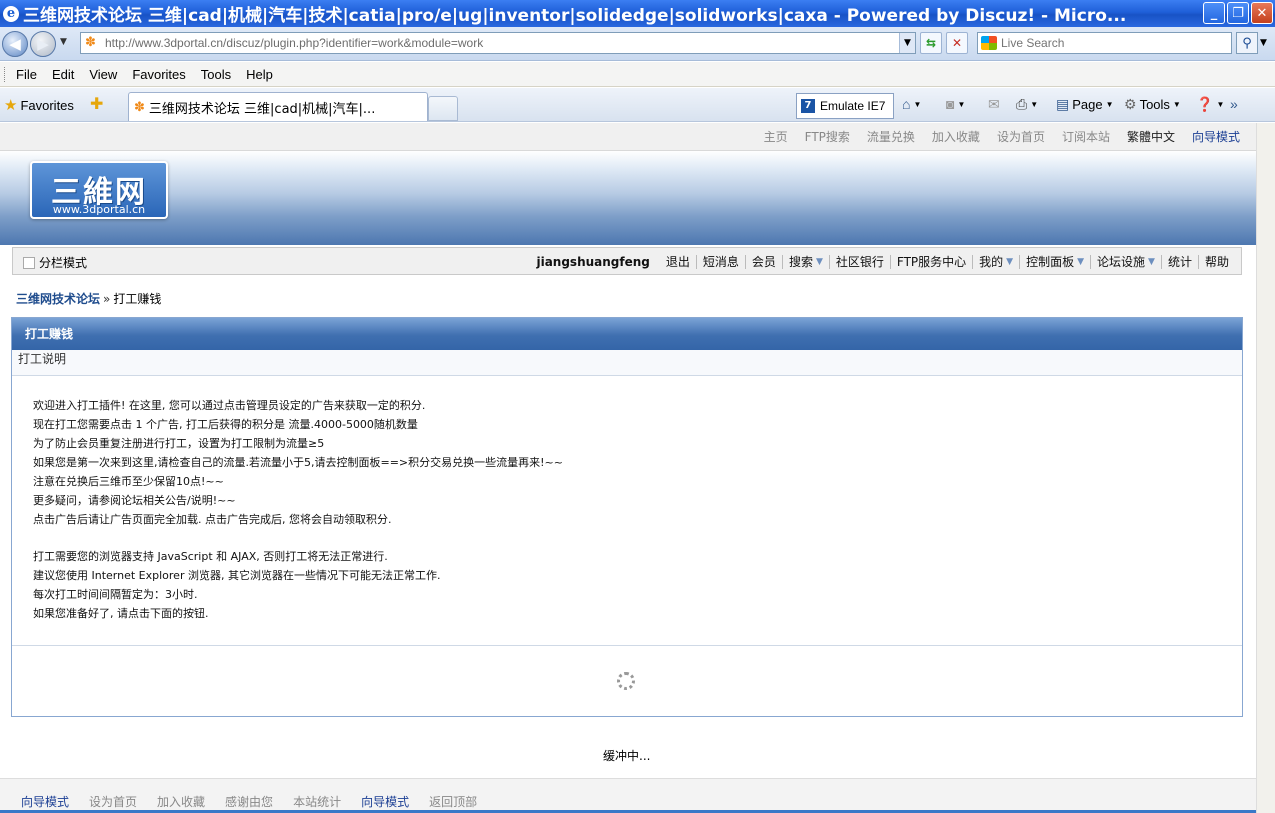 This screenshot has width=1275, height=813. What do you see at coordinates (63, 42) in the screenshot?
I see `history-dropdown-icon: ▼` at bounding box center [63, 42].